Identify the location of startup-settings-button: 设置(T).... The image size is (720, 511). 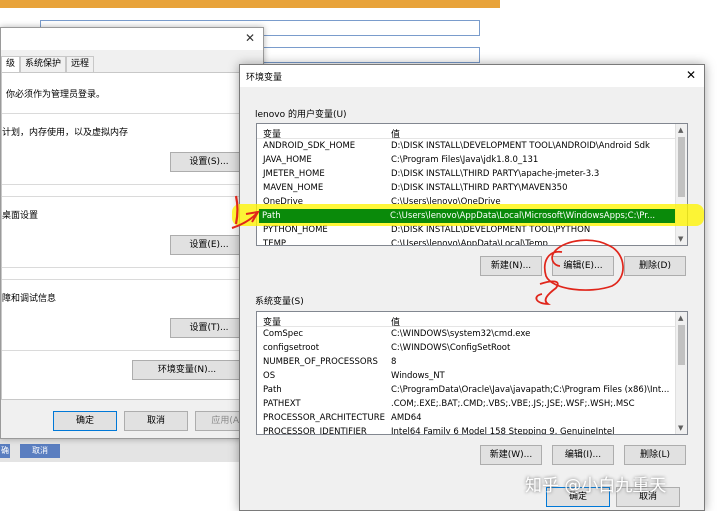
(209, 328).